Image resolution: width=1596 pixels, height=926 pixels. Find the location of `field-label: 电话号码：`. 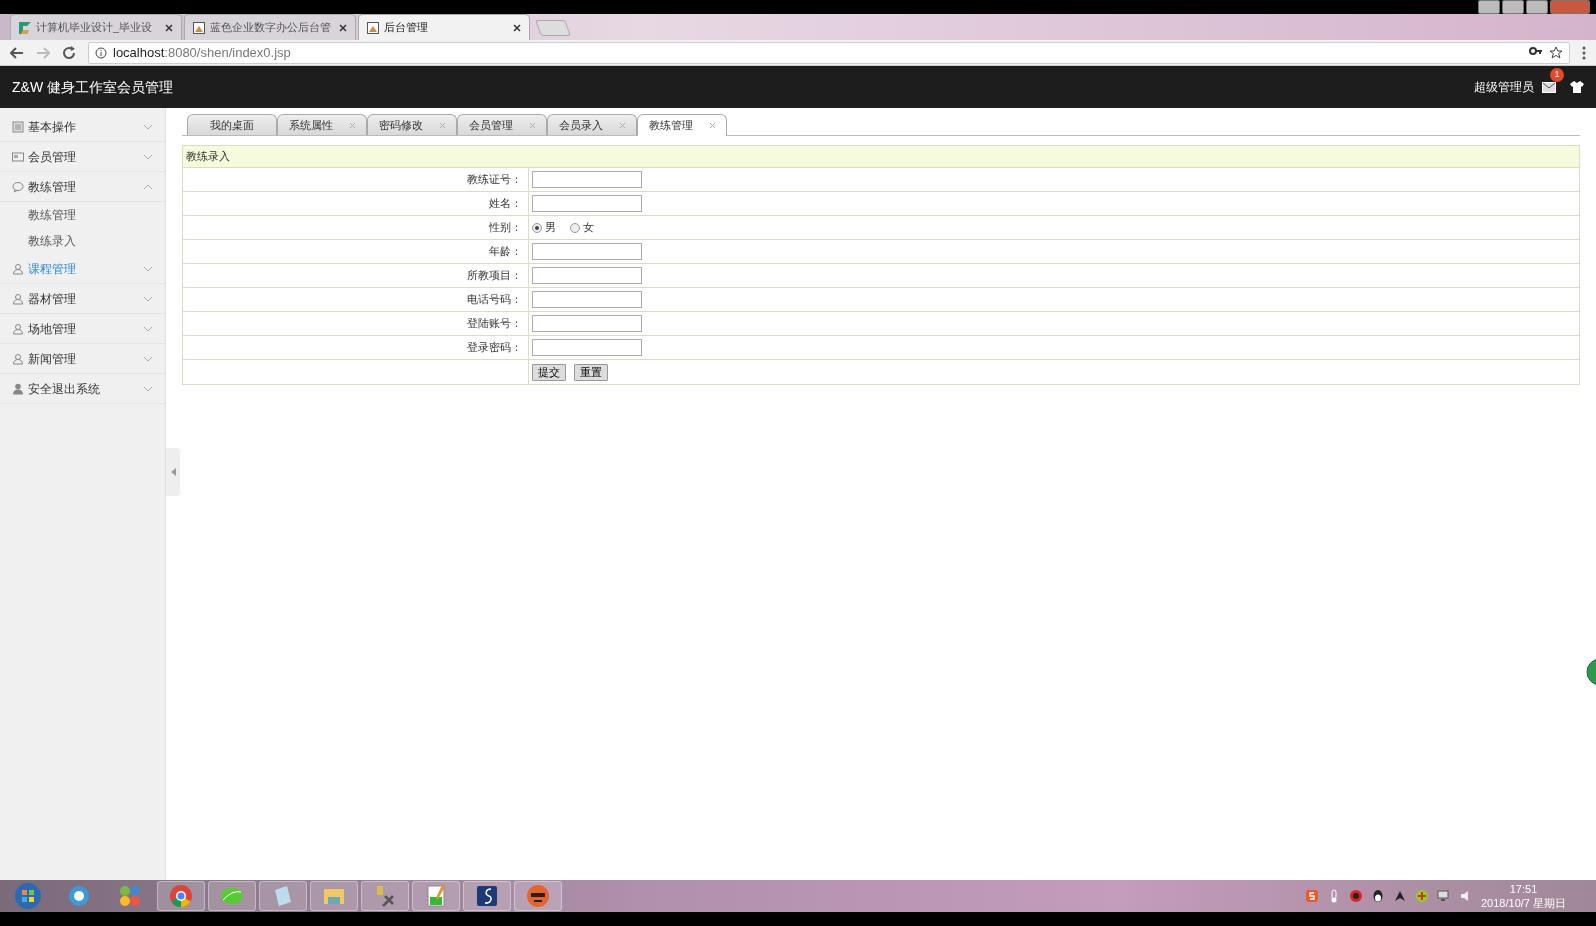

field-label: 电话号码： is located at coordinates (356, 299).